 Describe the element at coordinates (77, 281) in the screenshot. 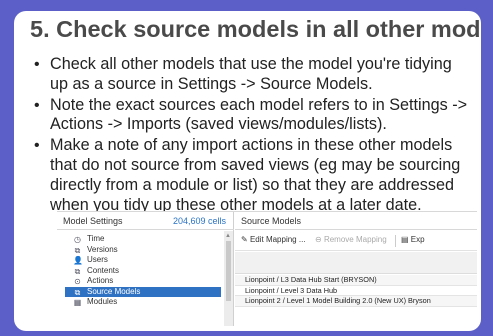

I see `actions-icon: ⊙` at that location.